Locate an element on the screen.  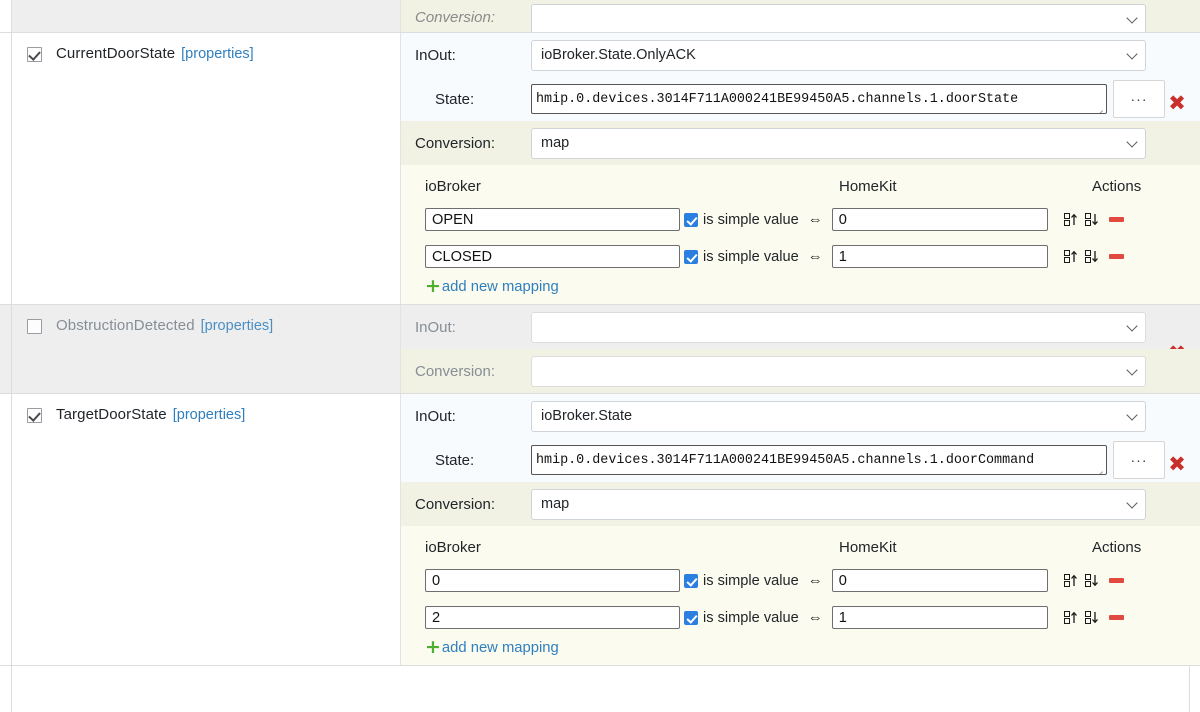
enable-checkbox-target-door-state is located at coordinates (34, 415).